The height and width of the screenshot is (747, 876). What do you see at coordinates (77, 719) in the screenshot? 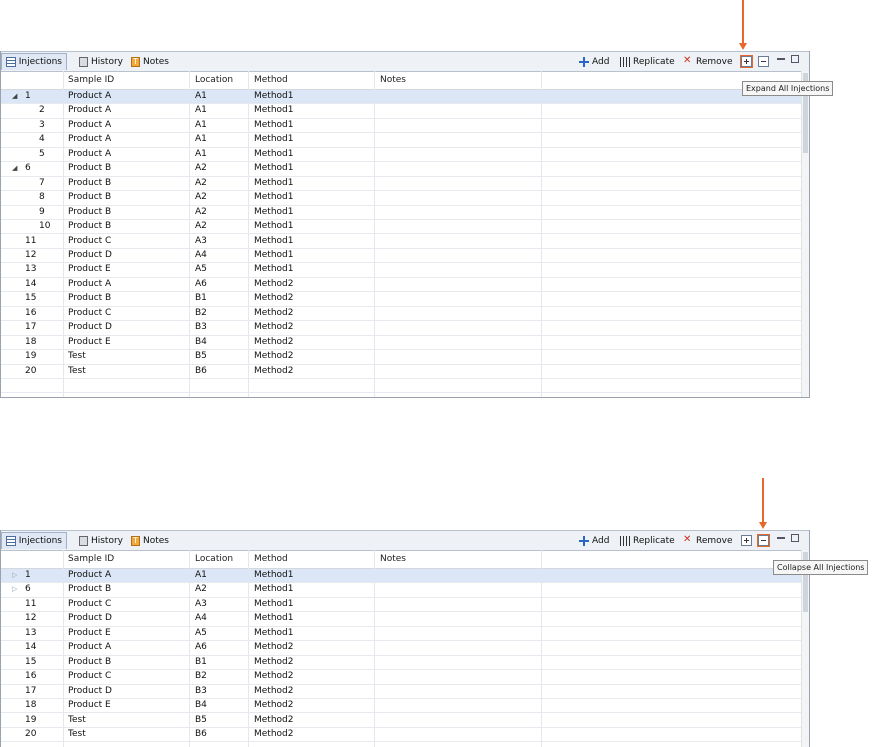
I see `sample-id-cell: Test` at bounding box center [77, 719].